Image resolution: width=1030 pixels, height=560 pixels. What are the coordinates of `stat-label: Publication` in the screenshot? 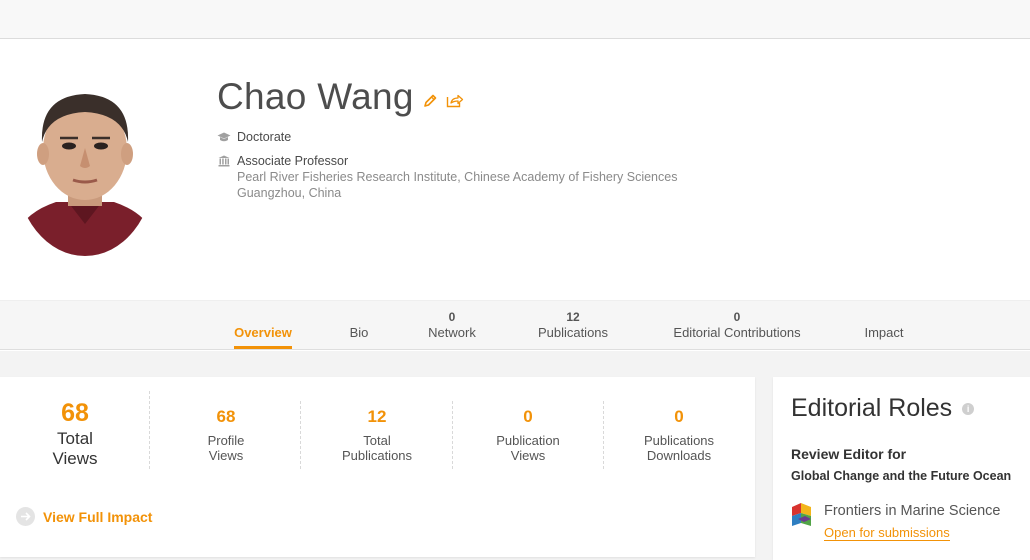 It's located at (528, 440).